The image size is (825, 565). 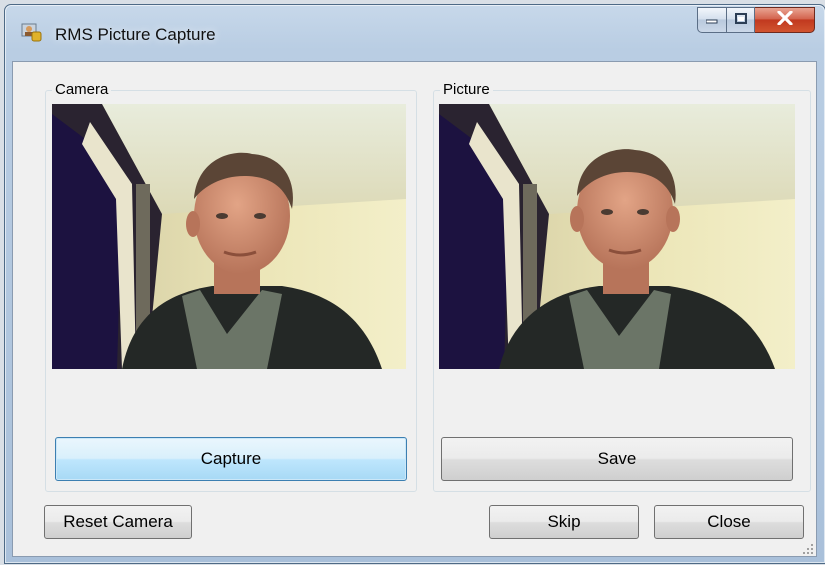 What do you see at coordinates (118, 522) in the screenshot?
I see `reset-camera-button: Reset Camera` at bounding box center [118, 522].